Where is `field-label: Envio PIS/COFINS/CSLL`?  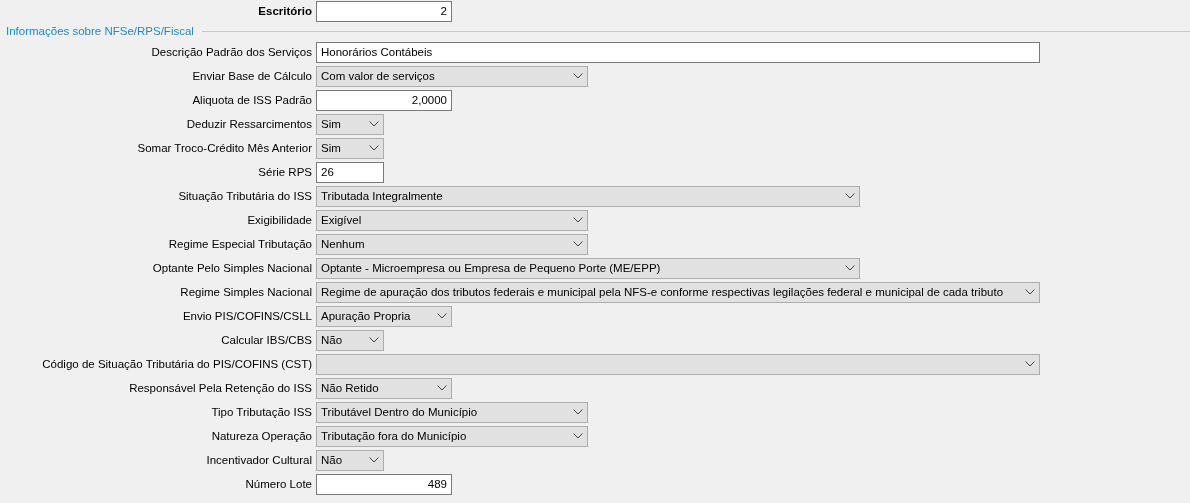
field-label: Envio PIS/COFINS/CSLL is located at coordinates (247, 316).